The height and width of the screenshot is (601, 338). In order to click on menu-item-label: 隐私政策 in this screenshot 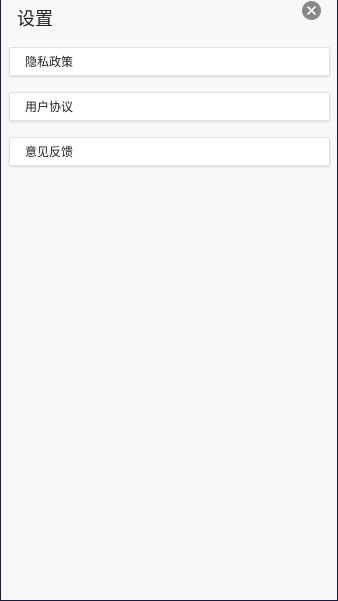, I will do `click(49, 62)`.